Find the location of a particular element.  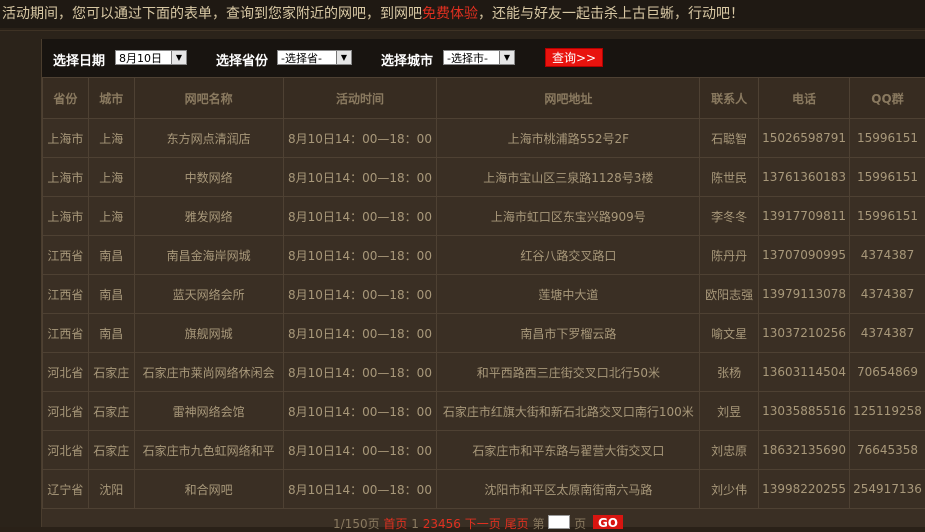

cell-col-address: 上海市宝山区三泉路1128号3楼 is located at coordinates (568, 177).